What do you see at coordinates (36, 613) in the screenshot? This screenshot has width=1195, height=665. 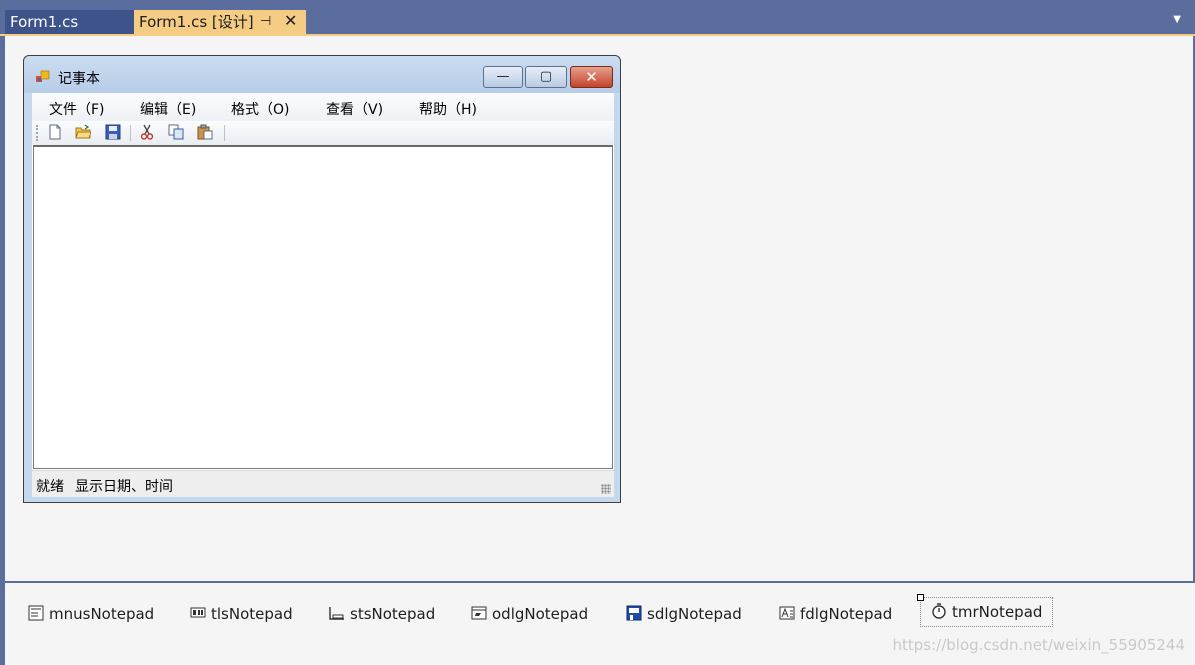 I see `menu-strip-icon` at bounding box center [36, 613].